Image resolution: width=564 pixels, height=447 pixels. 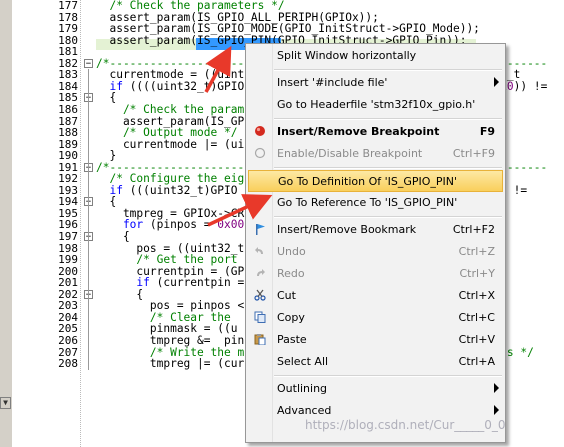 What do you see at coordinates (240, 210) in the screenshot?
I see `arrow-to-go-to-definition` at bounding box center [240, 210].